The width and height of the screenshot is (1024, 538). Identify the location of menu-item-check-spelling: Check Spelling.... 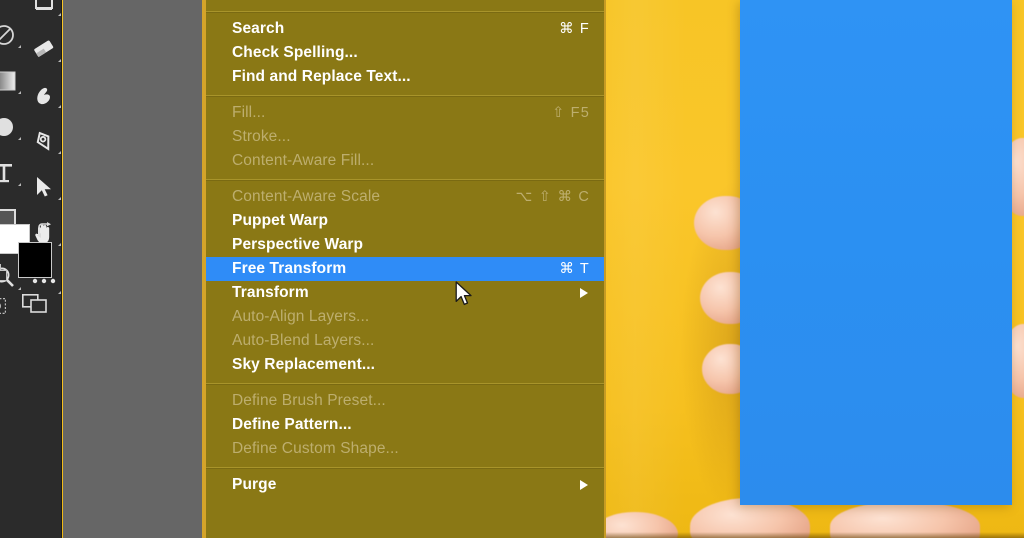
(405, 53).